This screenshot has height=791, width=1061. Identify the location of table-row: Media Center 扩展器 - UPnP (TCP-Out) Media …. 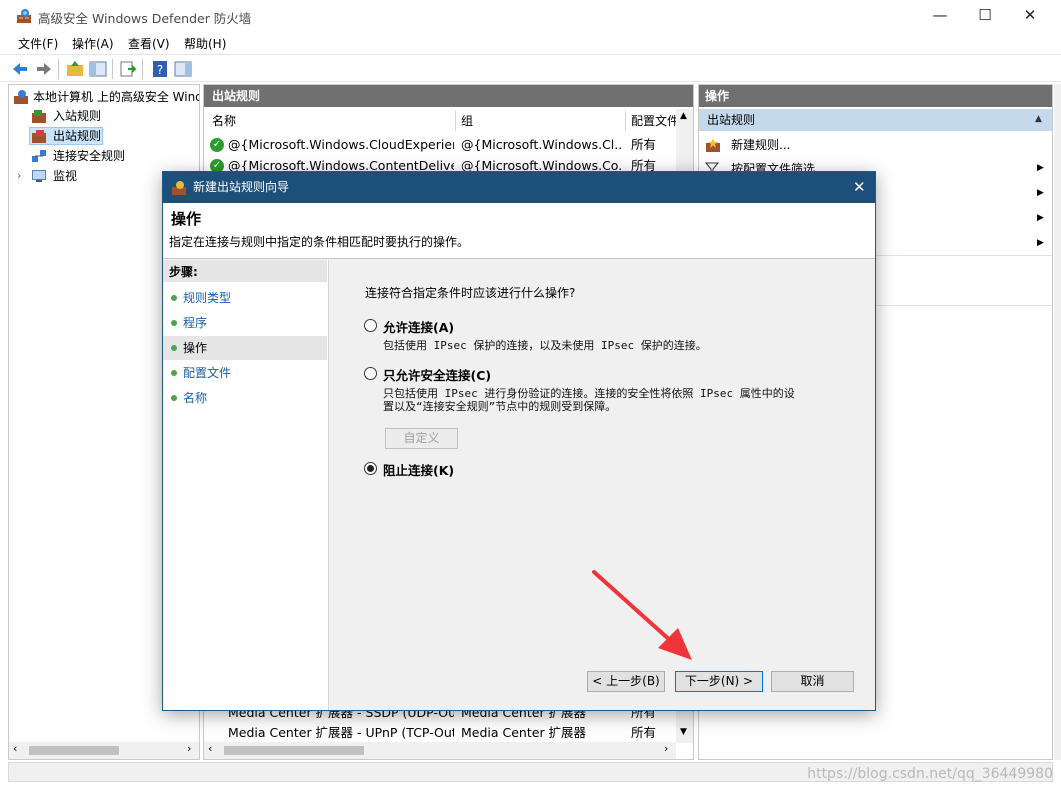
(440, 733).